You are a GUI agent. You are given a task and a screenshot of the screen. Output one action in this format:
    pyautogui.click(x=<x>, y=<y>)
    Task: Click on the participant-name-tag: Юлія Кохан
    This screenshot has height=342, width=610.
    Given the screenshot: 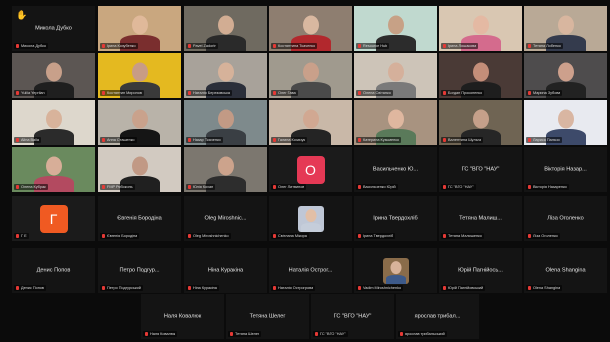 What is the action you would take?
    pyautogui.click(x=201, y=187)
    